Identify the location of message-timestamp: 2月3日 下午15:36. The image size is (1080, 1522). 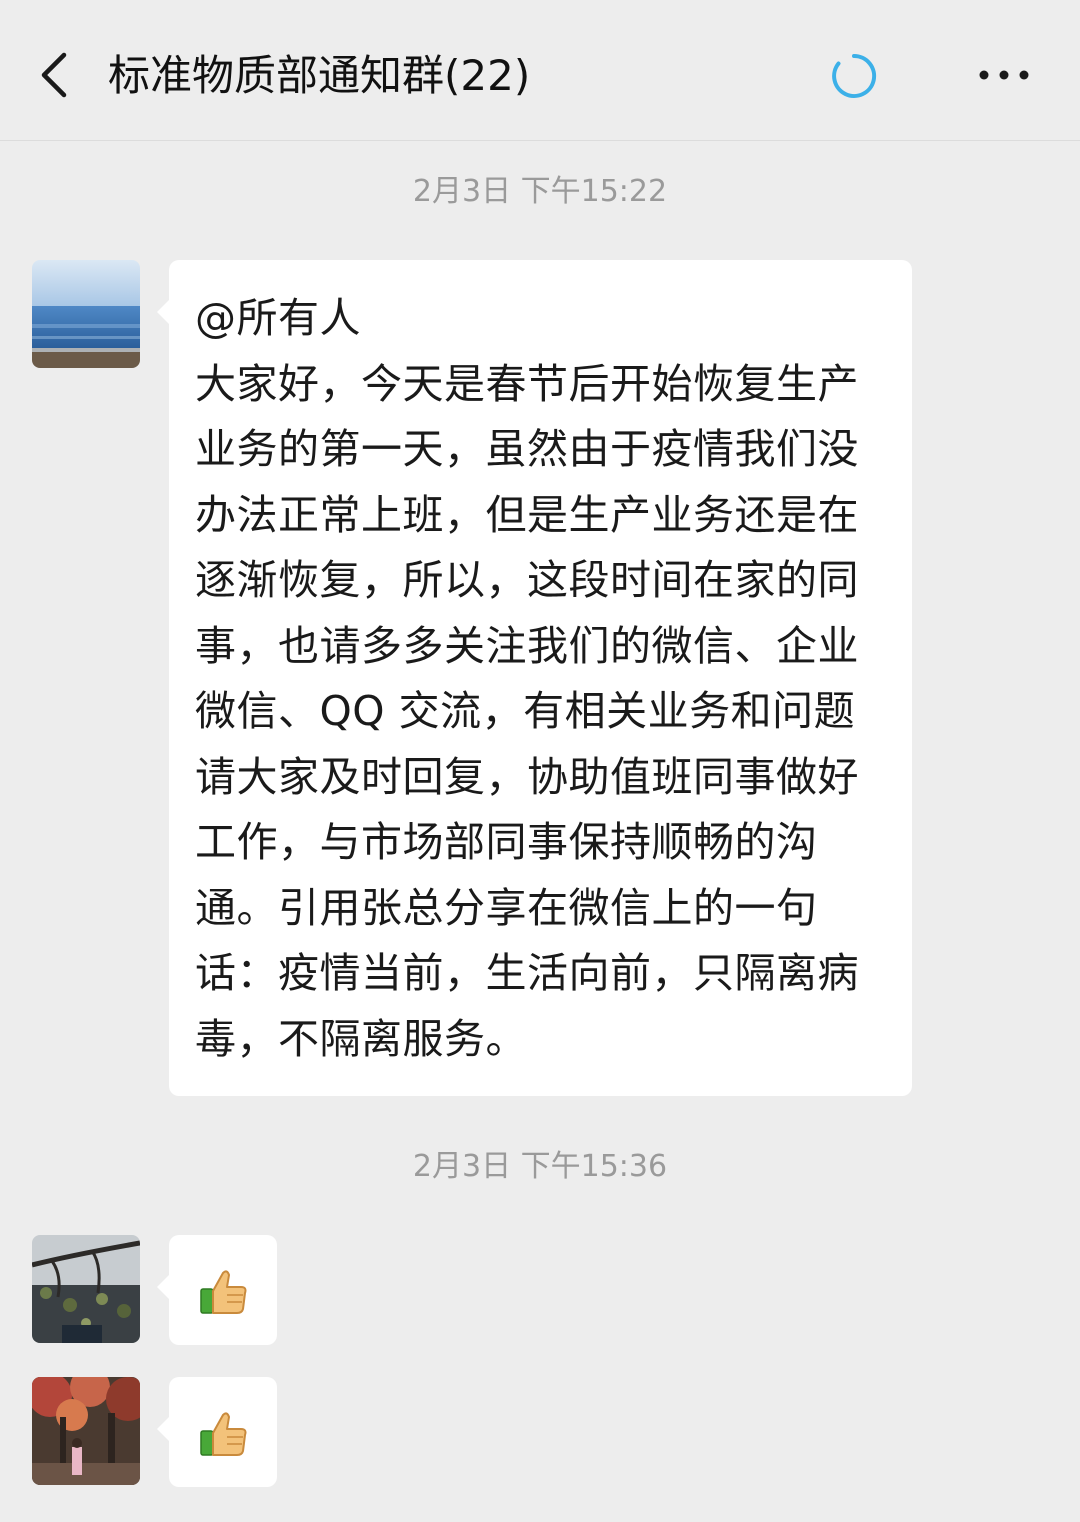
(540, 1166).